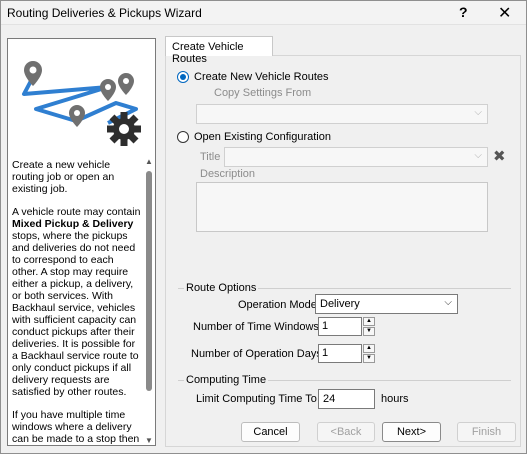  Describe the element at coordinates (262, 137) in the screenshot. I see `open-existing-label: Open Existing Configuration` at that location.